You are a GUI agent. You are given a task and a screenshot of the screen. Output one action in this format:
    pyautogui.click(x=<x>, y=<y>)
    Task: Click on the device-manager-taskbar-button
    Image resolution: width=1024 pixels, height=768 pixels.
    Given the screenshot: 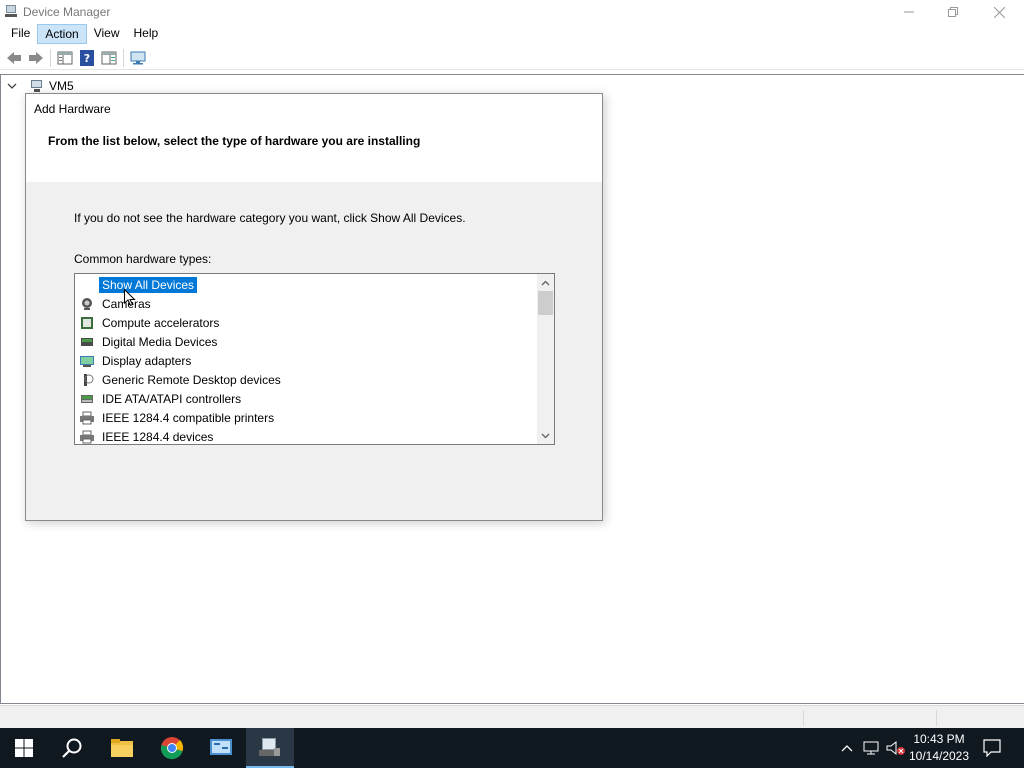 What is the action you would take?
    pyautogui.click(x=270, y=748)
    